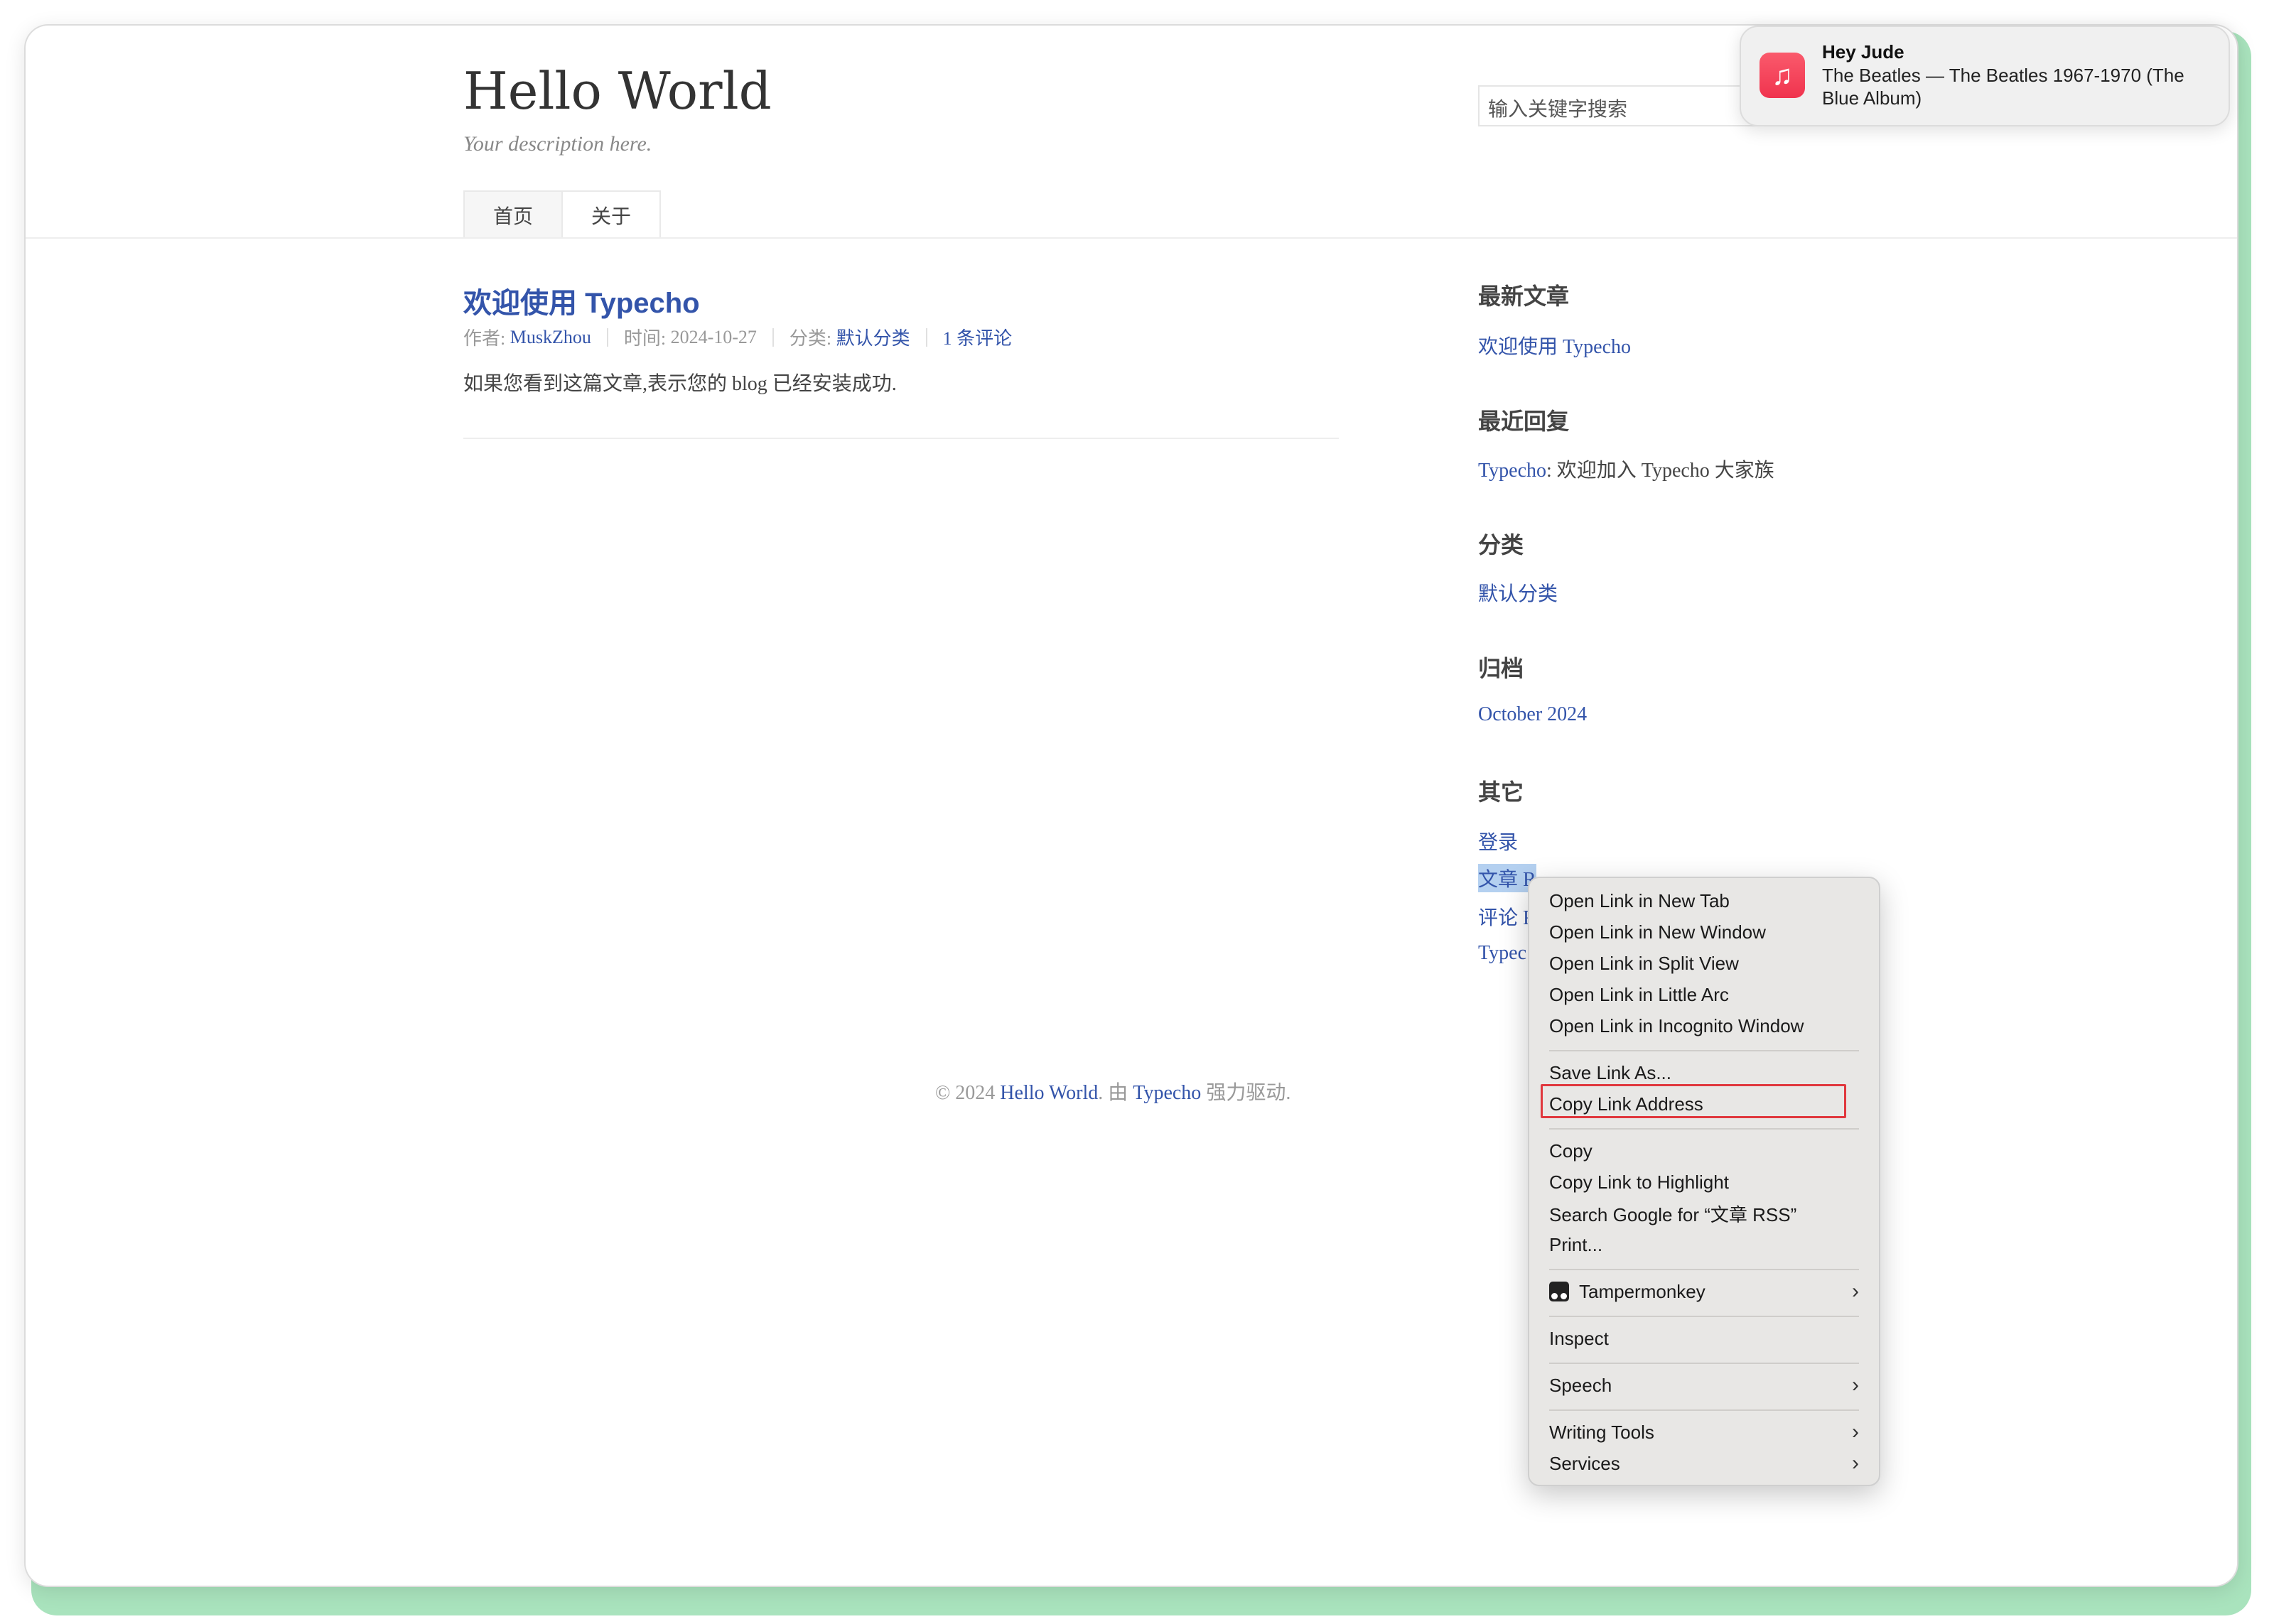 The width and height of the screenshot is (2274, 1624). Describe the element at coordinates (550, 337) in the screenshot. I see `author-link: MuskZhou` at that location.